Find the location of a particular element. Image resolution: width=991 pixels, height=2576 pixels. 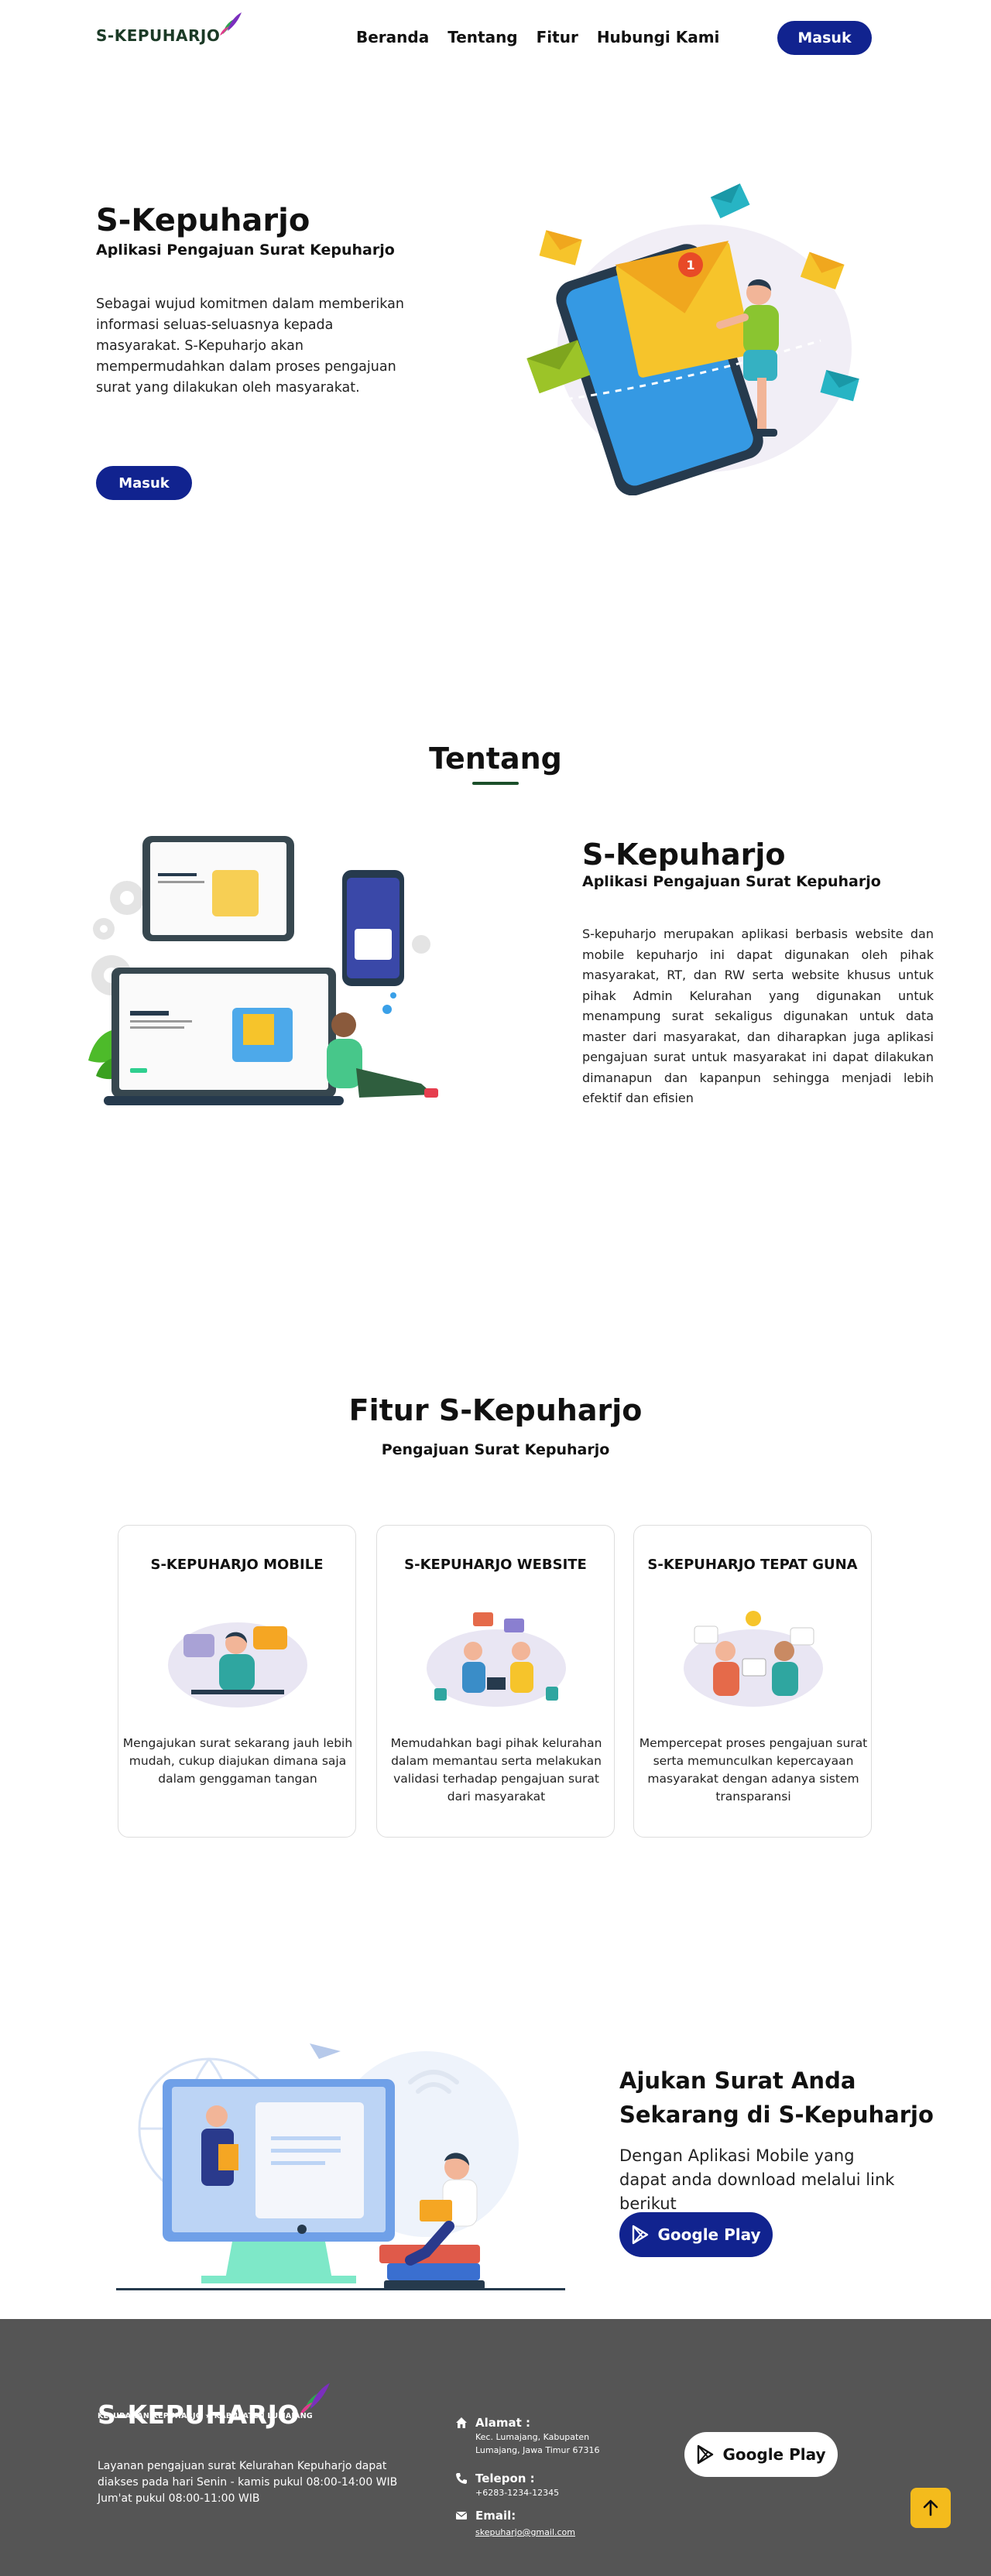

hero-subtitle: Aplikasi Pengajuan Surat Kepuharjo is located at coordinates (245, 251).